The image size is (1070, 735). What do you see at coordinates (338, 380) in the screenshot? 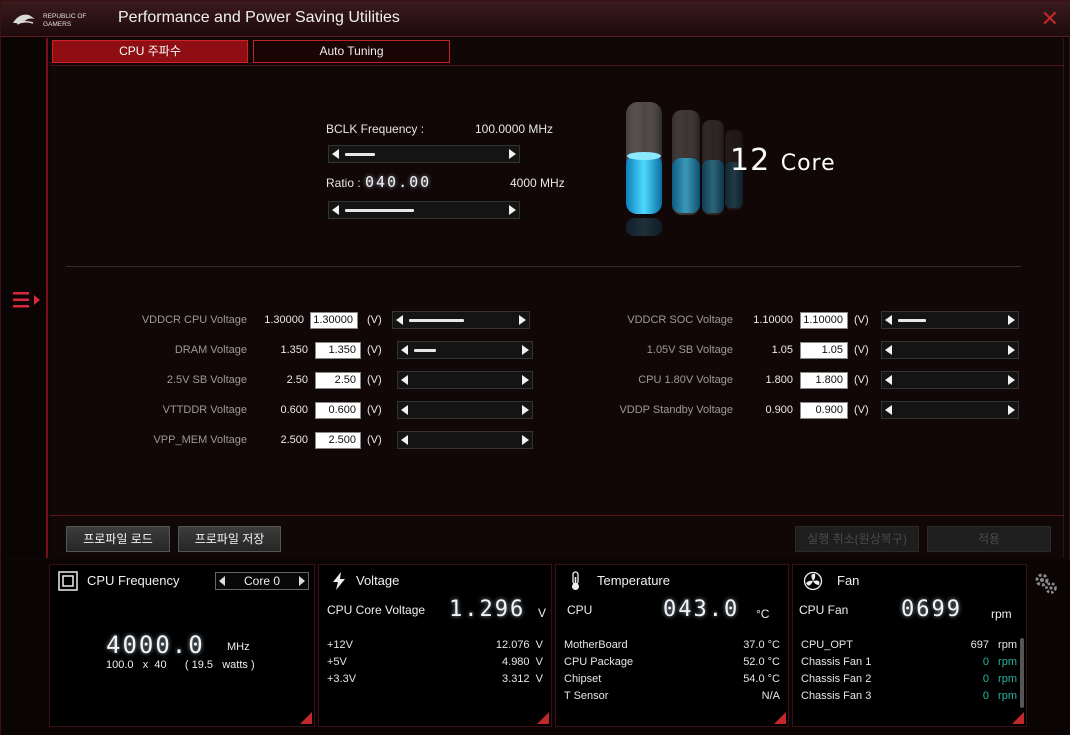
I see `voltage-input: 2.50` at bounding box center [338, 380].